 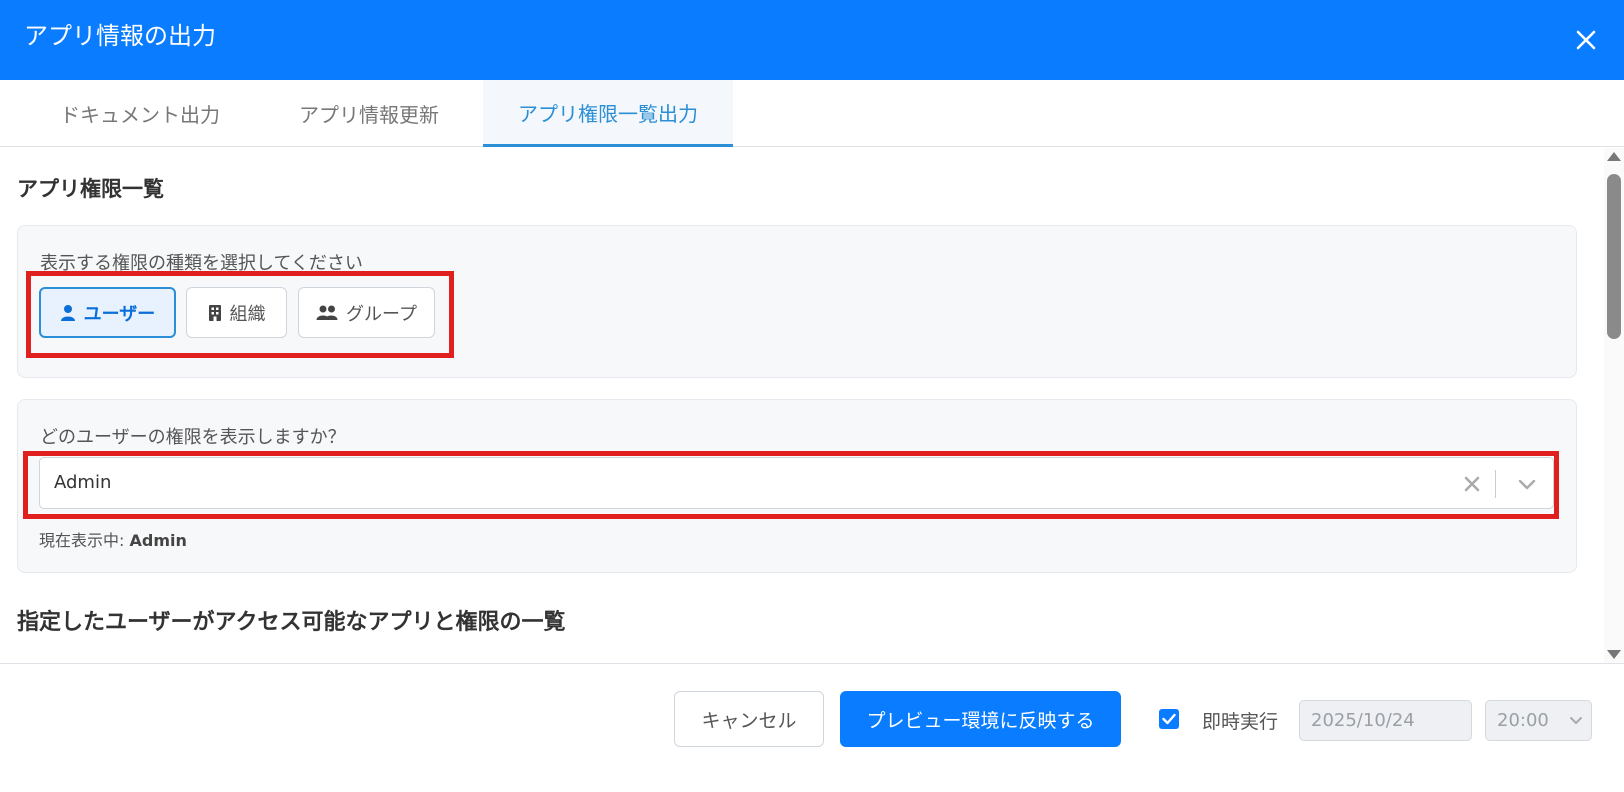 What do you see at coordinates (1523, 720) in the screenshot?
I see `schedule-time-value: 20:00` at bounding box center [1523, 720].